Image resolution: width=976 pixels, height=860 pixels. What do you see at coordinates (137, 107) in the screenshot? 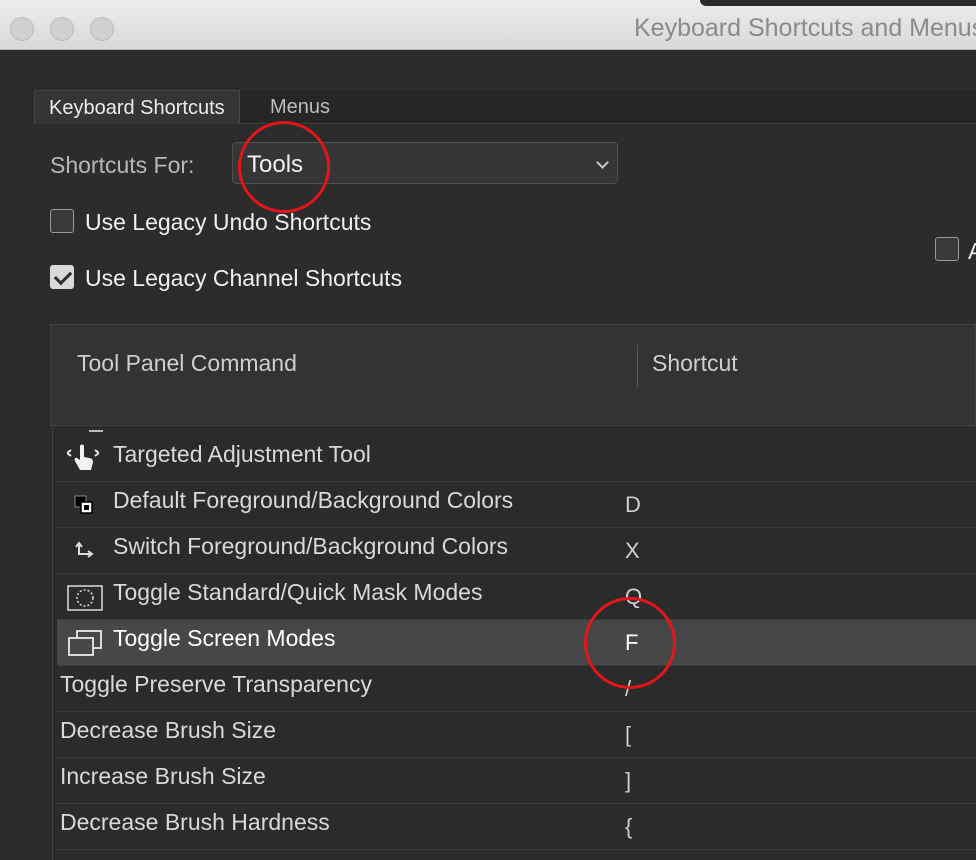
I see `tab-keyboard-shortcuts: Keyboard Shortcuts` at bounding box center [137, 107].